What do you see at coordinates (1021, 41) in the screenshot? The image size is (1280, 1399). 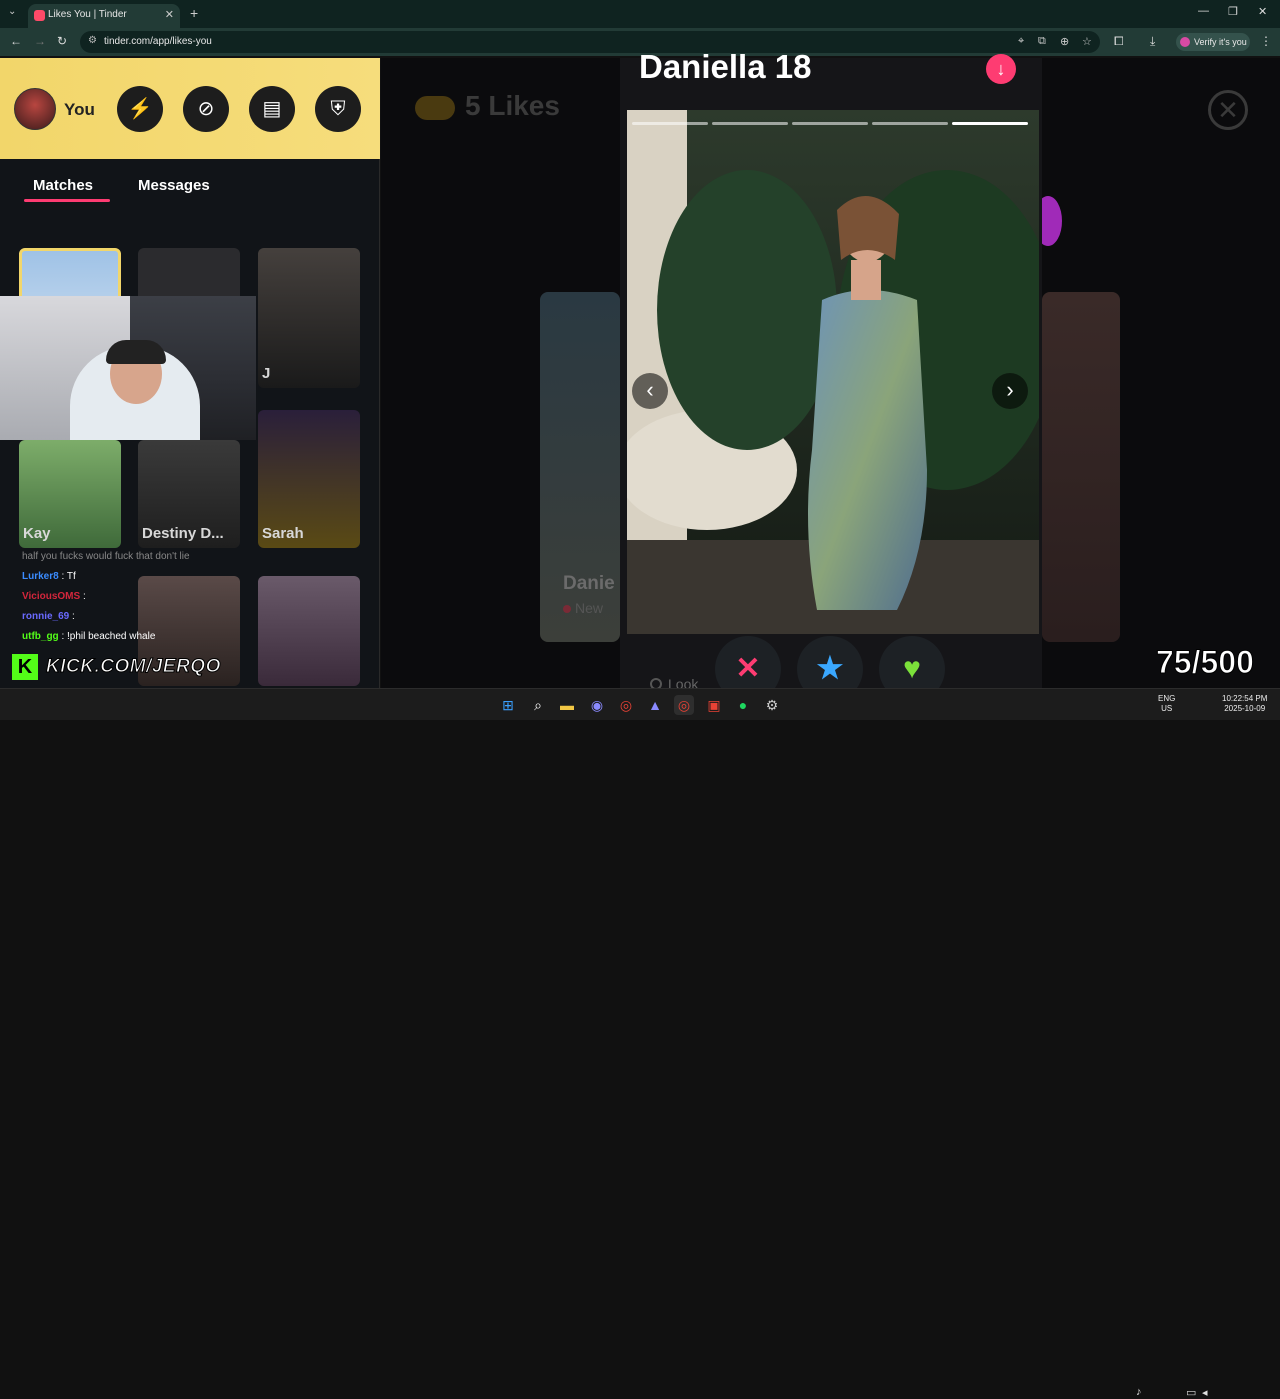 I see `location-icon: ⌖` at bounding box center [1021, 41].